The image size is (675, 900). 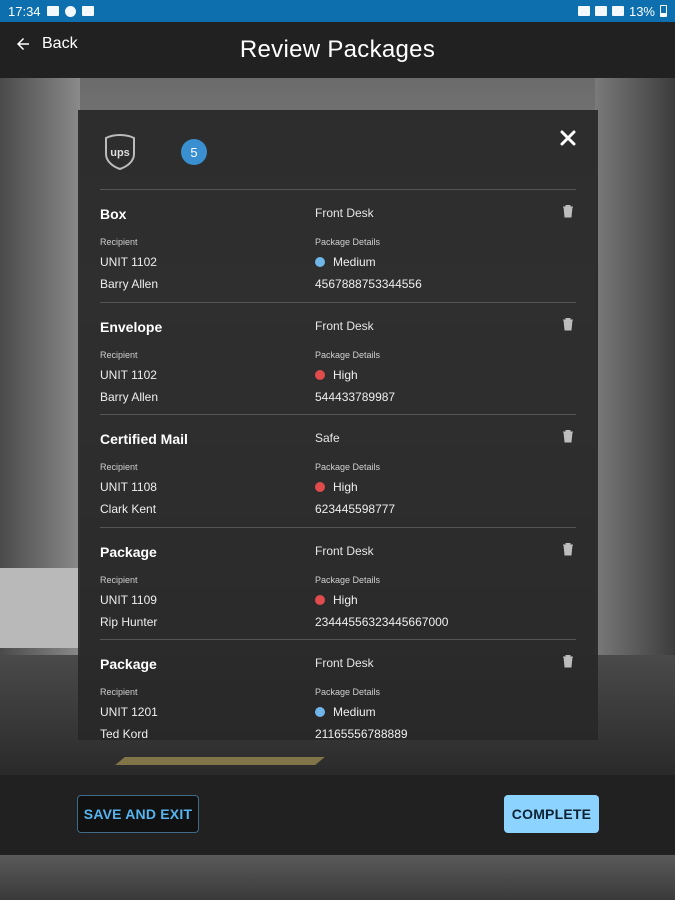 I want to click on footer-bar: SAVE AND EXIT COMPLETE, so click(x=337, y=815).